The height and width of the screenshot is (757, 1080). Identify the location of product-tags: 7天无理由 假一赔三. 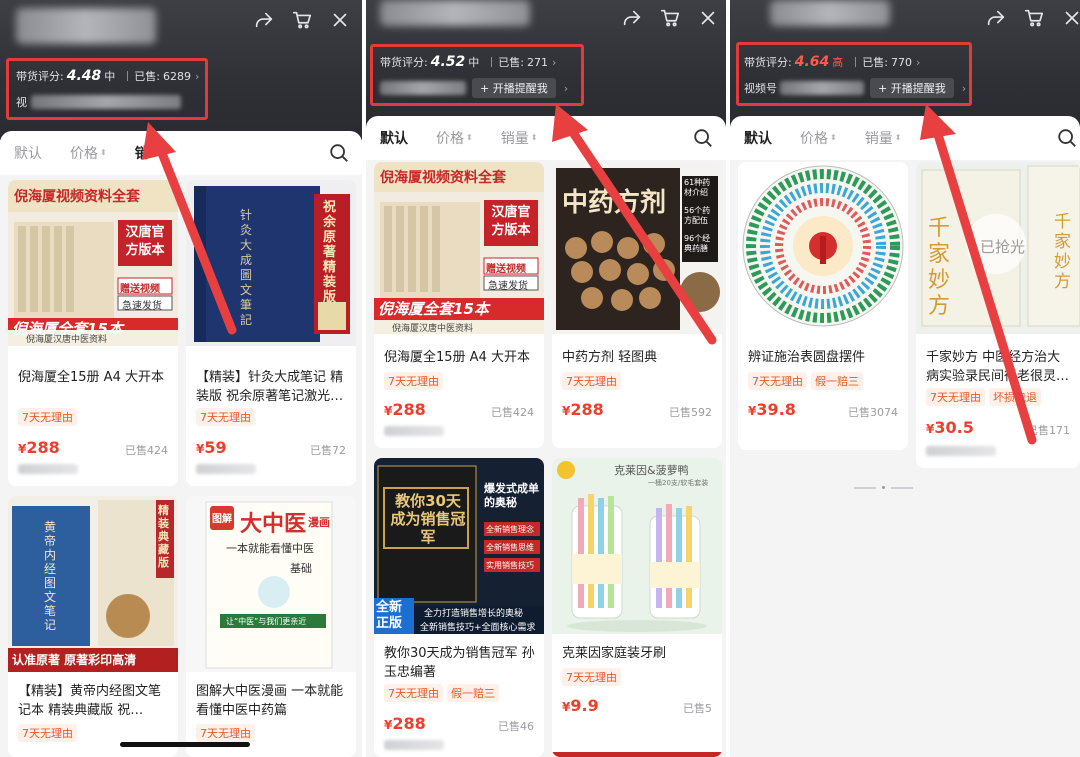
(805, 381).